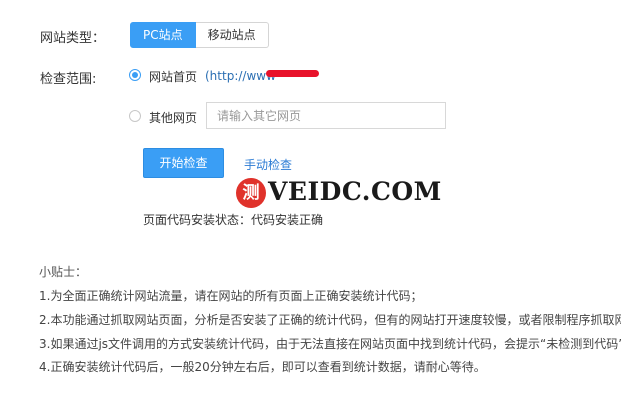 The image size is (621, 393). What do you see at coordinates (355, 191) in the screenshot?
I see `watermark-text: VEIDC.COM` at bounding box center [355, 191].